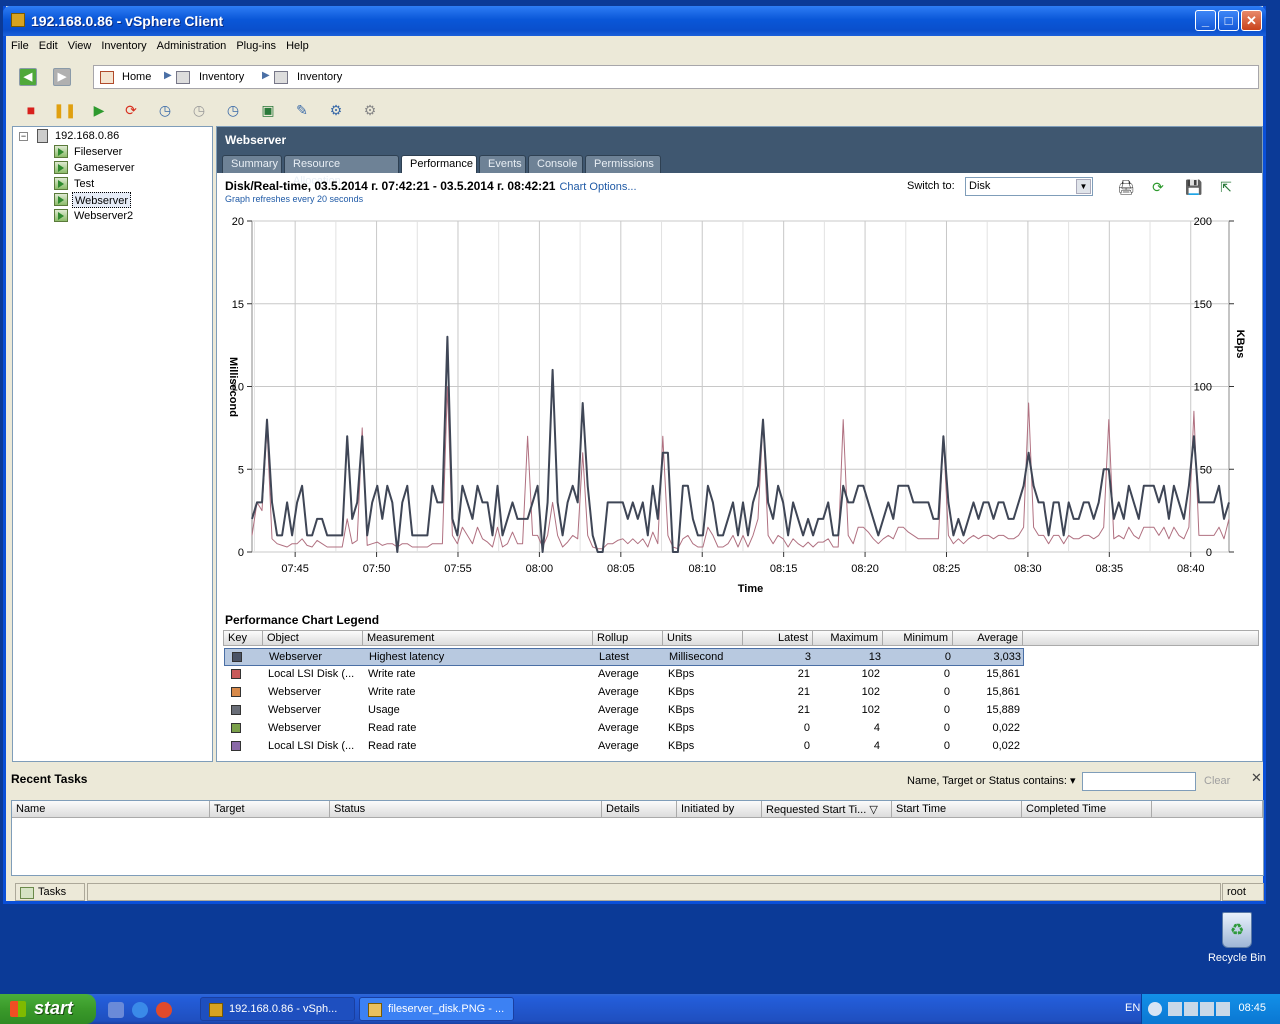 This screenshot has height=1024, width=1280. Describe the element at coordinates (439, 164) in the screenshot. I see `tab-performance: Performance` at that location.